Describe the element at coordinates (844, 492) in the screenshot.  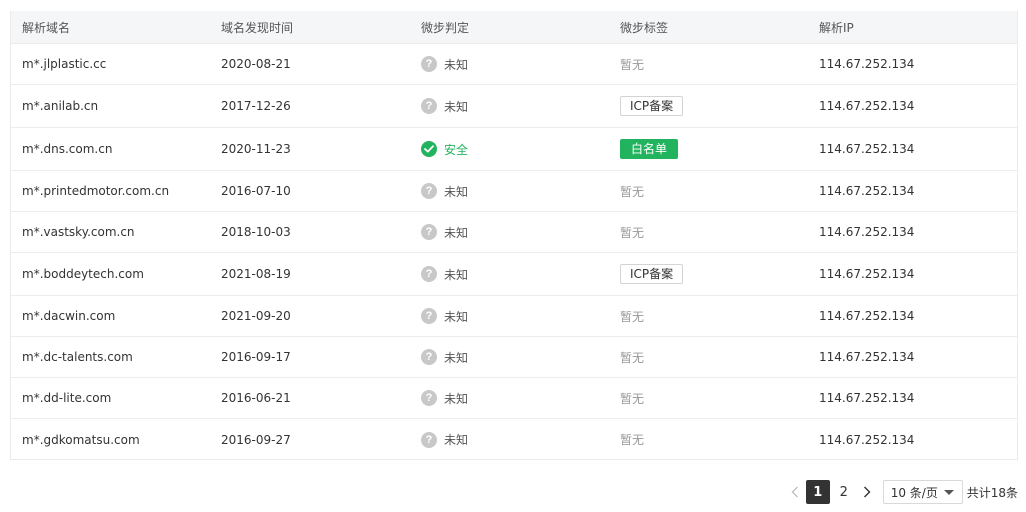
I see `page-button-2: 2` at that location.